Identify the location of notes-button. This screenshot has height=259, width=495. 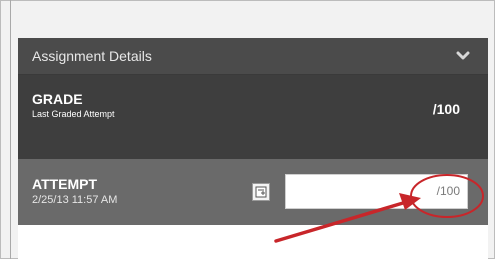
(261, 192).